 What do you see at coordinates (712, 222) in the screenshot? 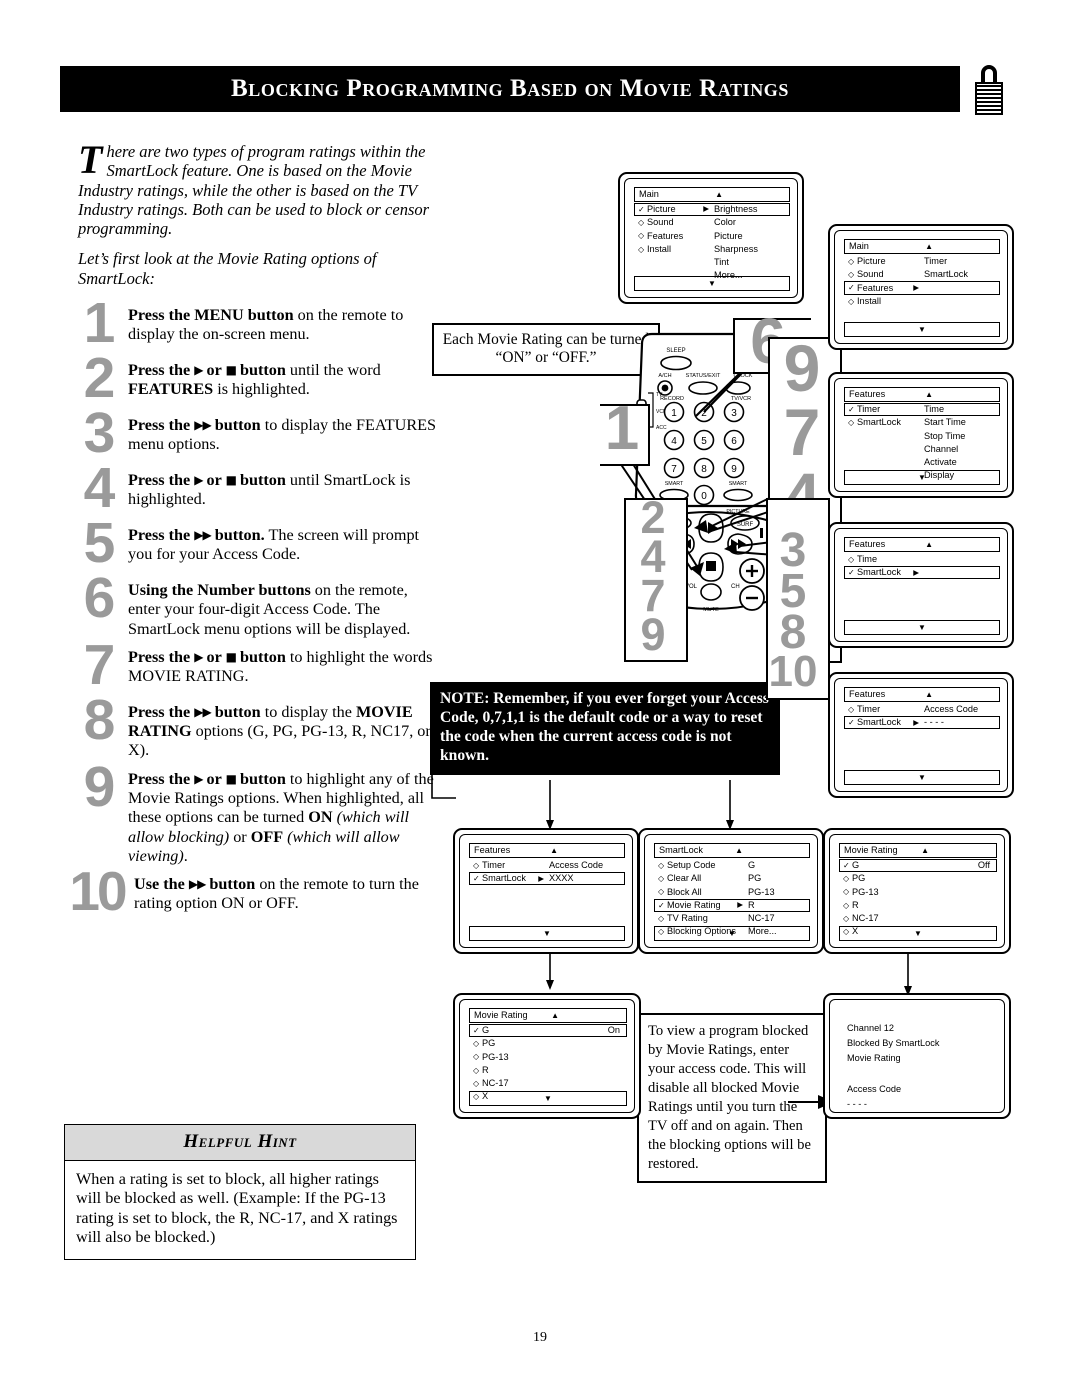
I see `osd-row-sound: ◇ Sound Color` at bounding box center [712, 222].